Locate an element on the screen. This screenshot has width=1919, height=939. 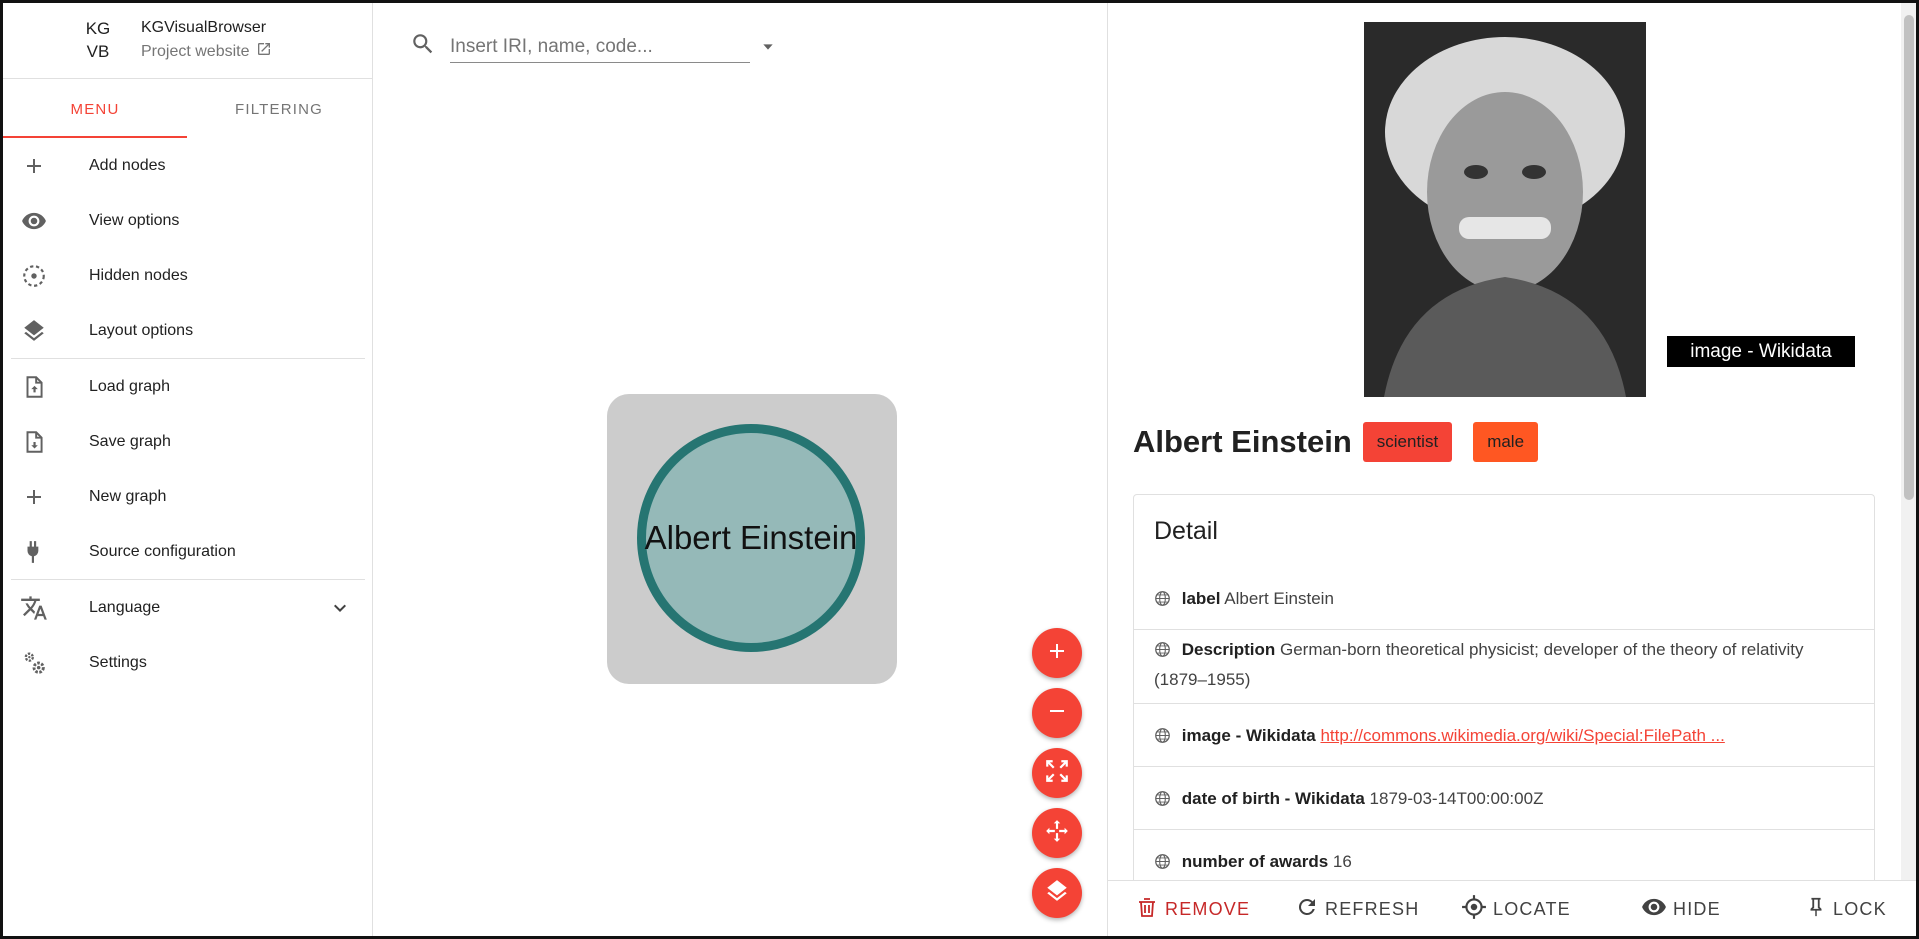
menu-item-label: New graph is located at coordinates (128, 496).